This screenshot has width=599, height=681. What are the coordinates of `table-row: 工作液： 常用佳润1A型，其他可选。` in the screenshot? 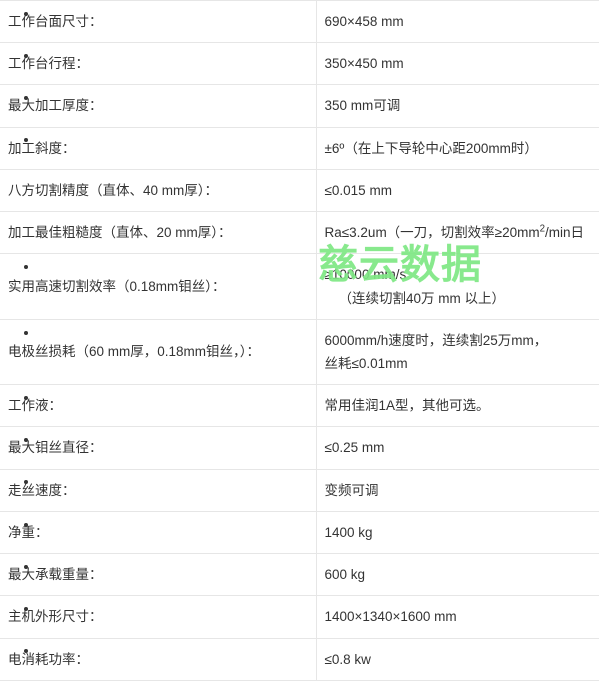 It's located at (299, 405).